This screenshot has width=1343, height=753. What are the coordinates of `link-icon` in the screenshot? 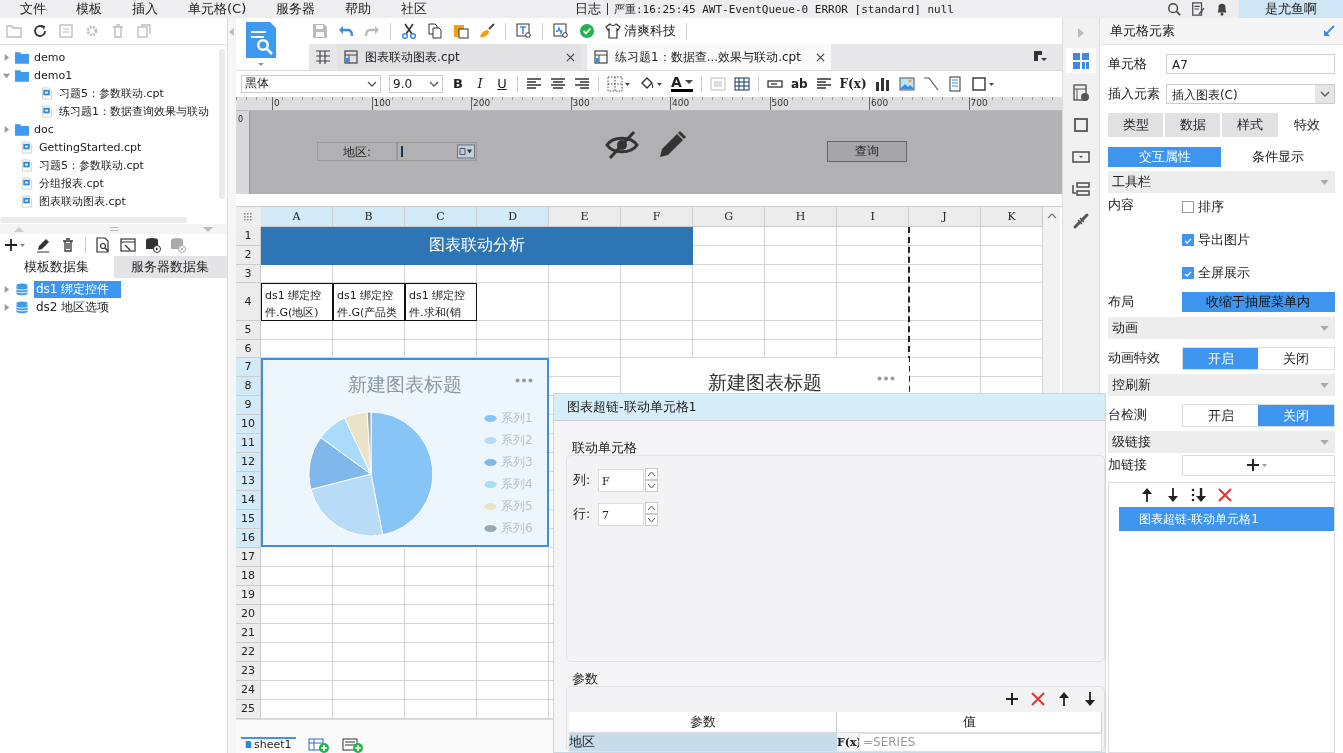 It's located at (1081, 220).